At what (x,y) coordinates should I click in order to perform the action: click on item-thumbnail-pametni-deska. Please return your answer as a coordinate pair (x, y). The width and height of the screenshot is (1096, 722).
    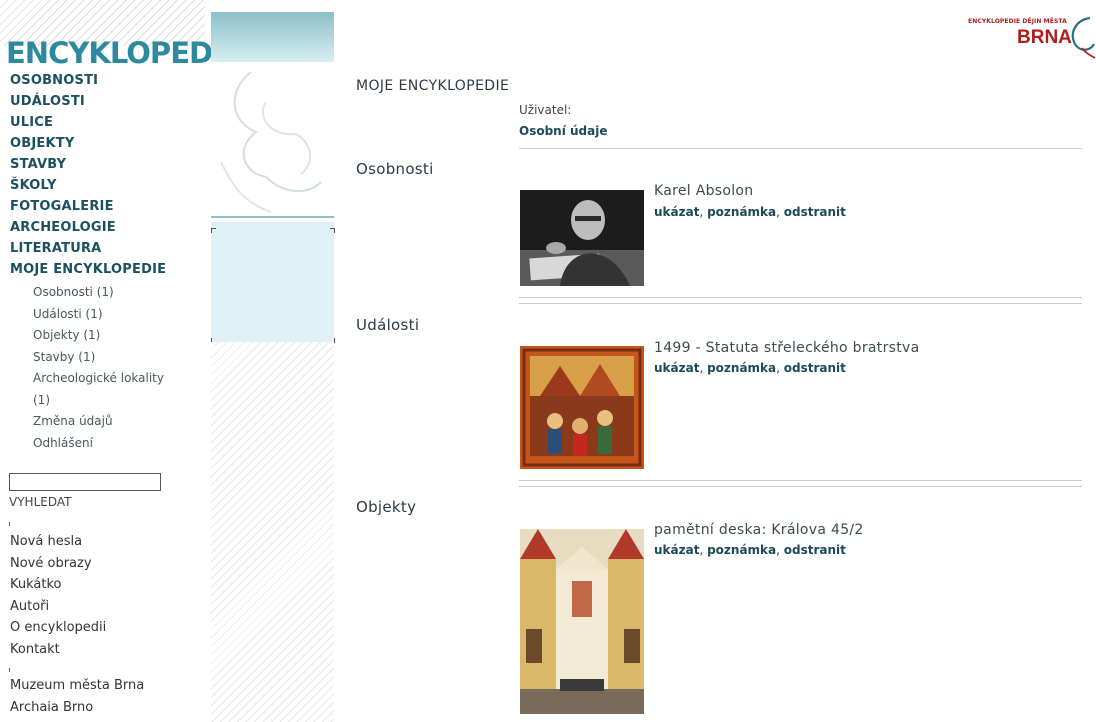
    Looking at the image, I should click on (582, 621).